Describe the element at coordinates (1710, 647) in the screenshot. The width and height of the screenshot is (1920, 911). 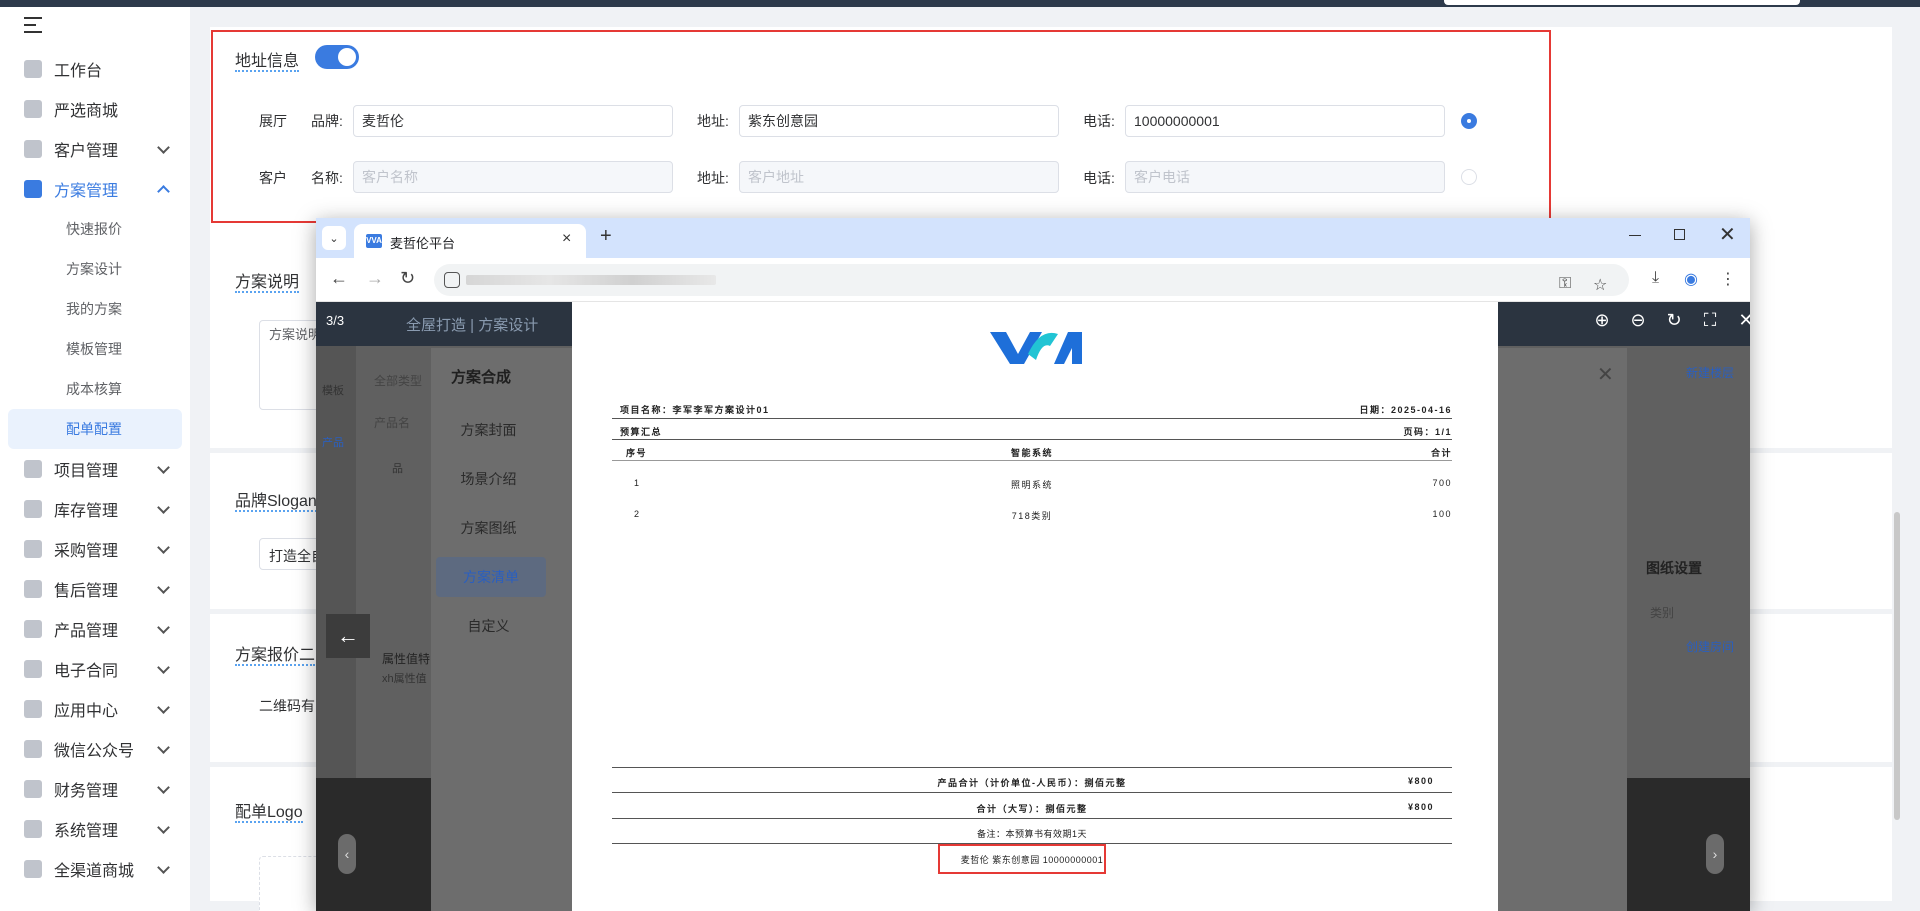
I see `app-create-room-link: 创建房间` at that location.